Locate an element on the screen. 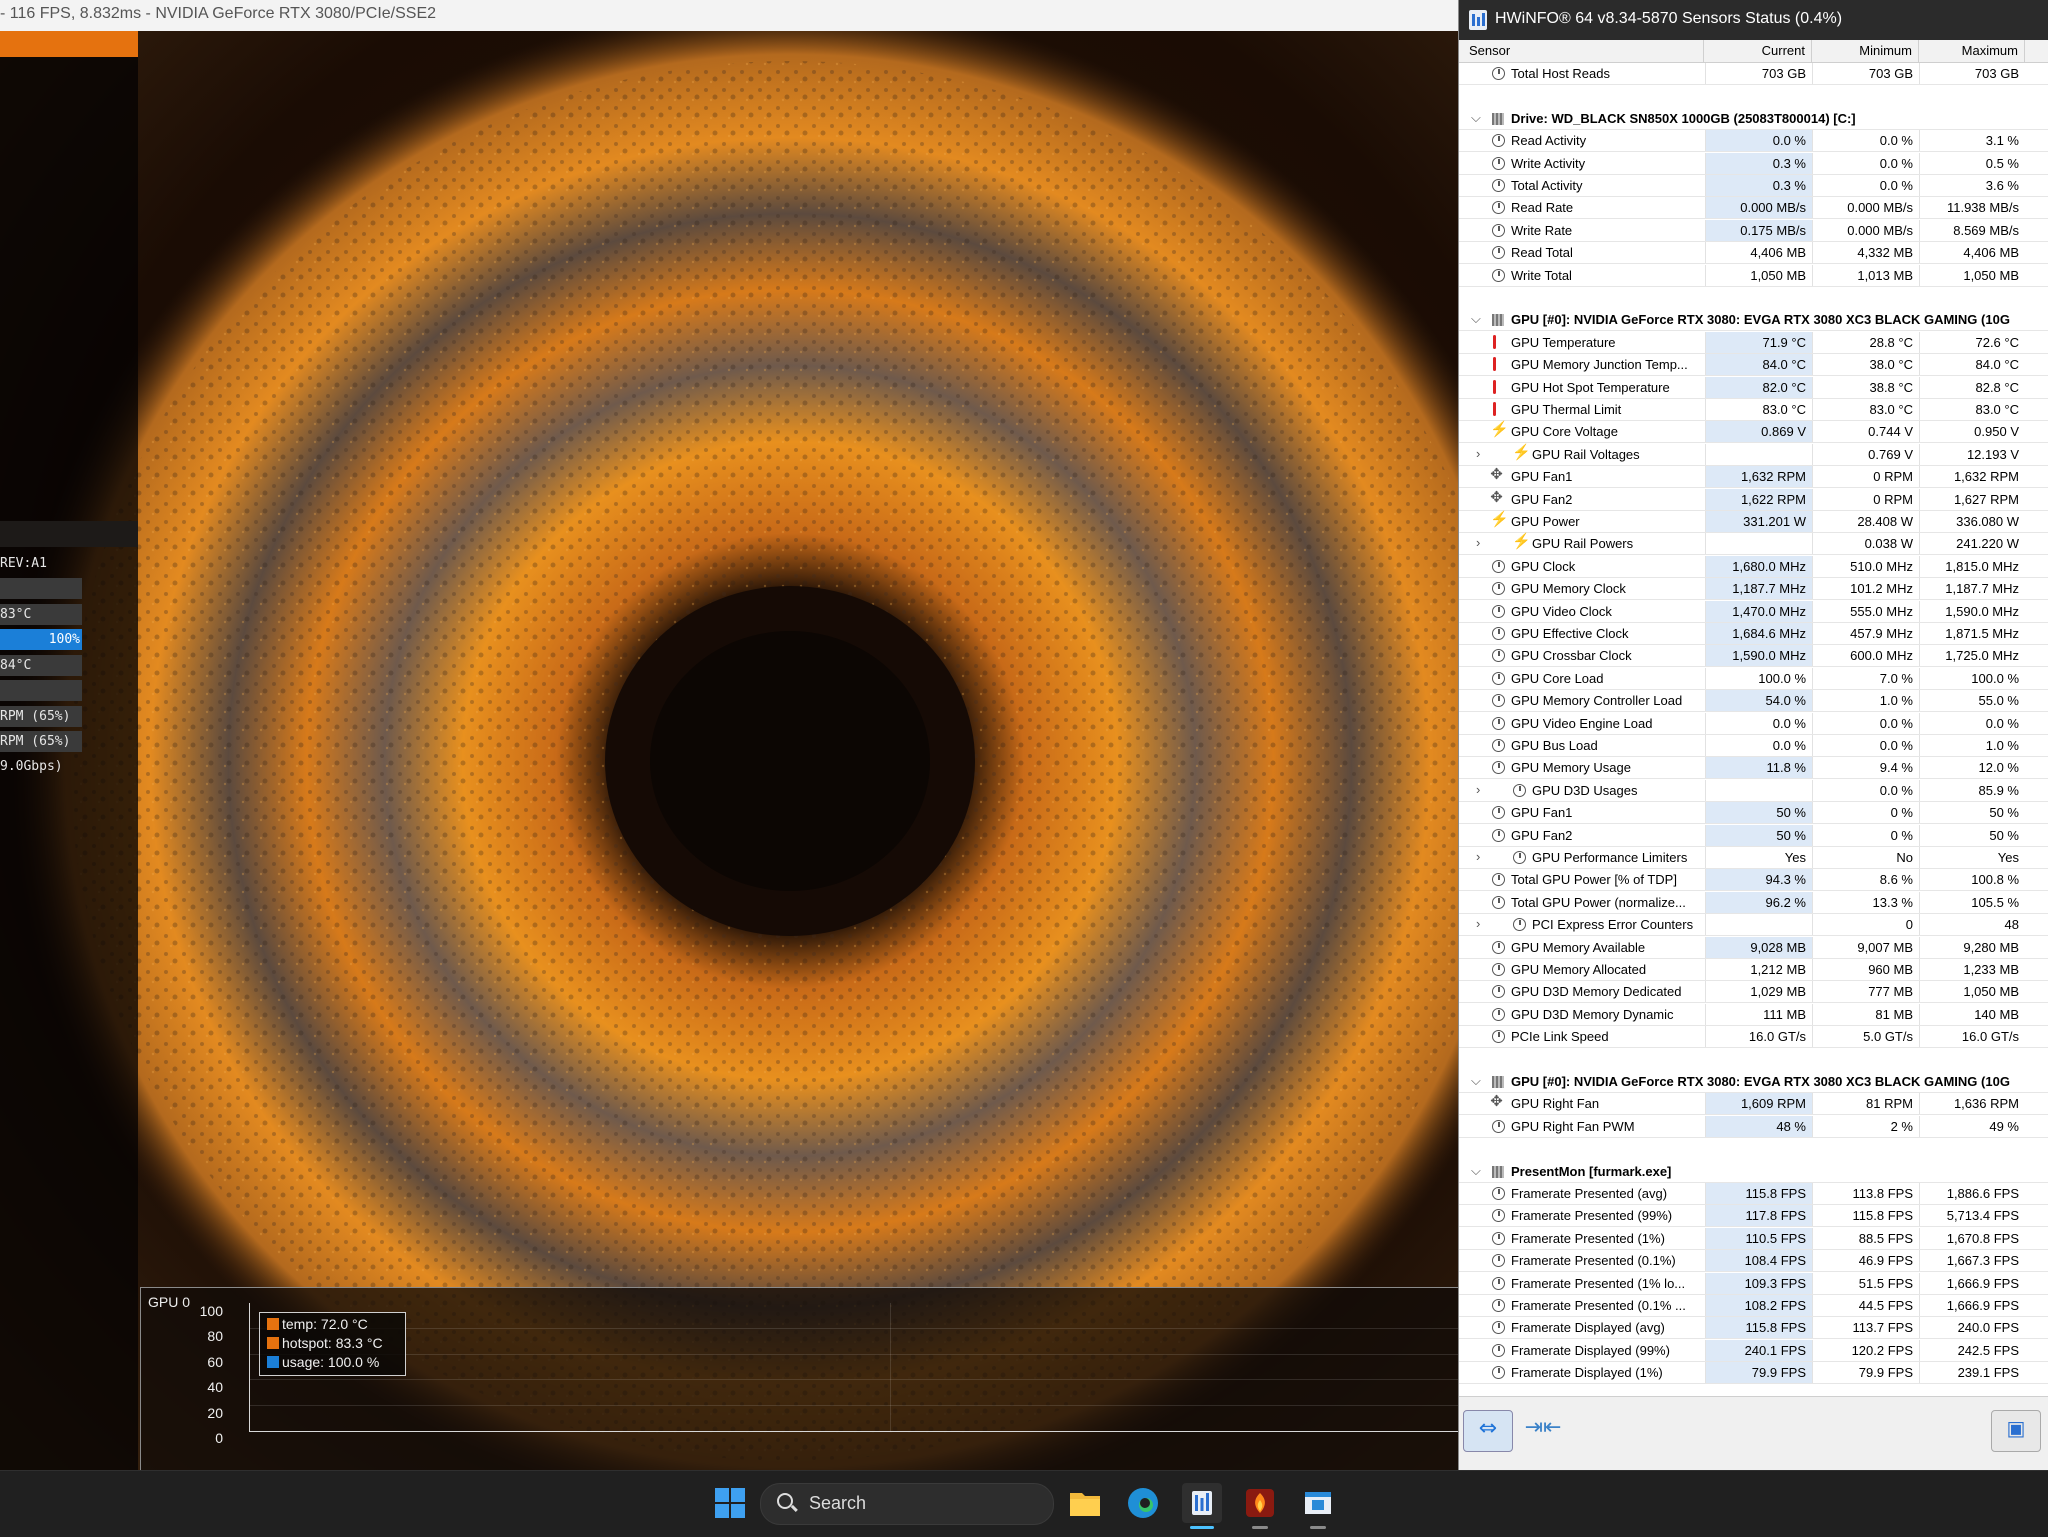 This screenshot has width=2048, height=1537. maximum-value: 9,280 MB is located at coordinates (1972, 947).